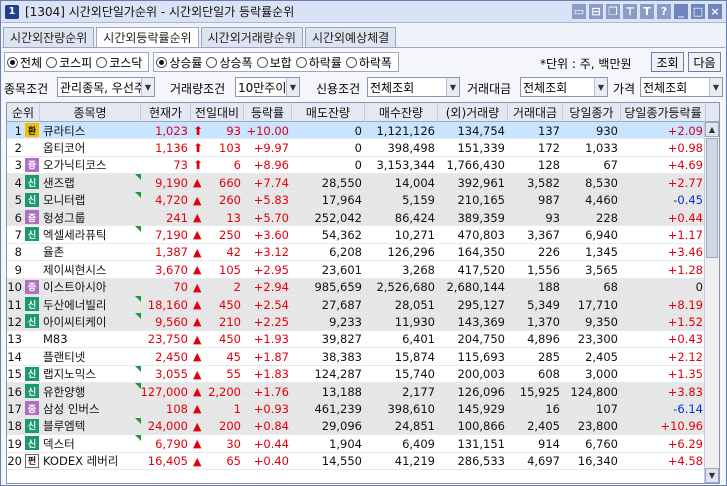  What do you see at coordinates (613, 11) in the screenshot?
I see `copy-icon: ❐` at bounding box center [613, 11].